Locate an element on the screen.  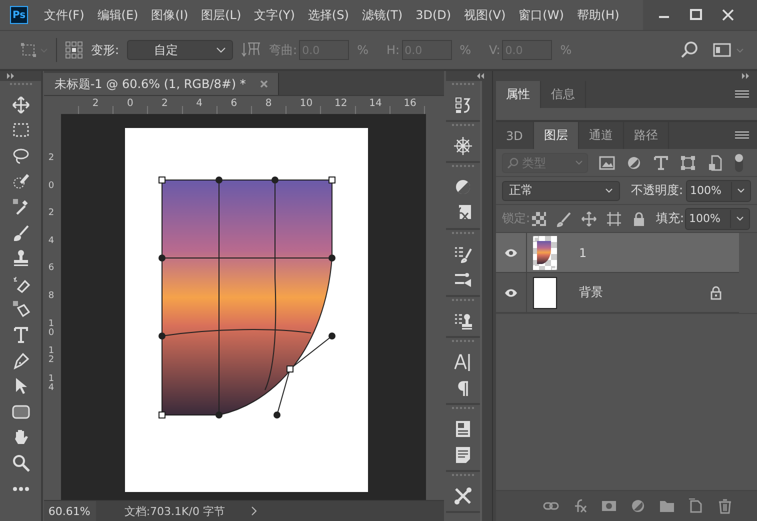
ruler-label: 16 is located at coordinates (410, 104).